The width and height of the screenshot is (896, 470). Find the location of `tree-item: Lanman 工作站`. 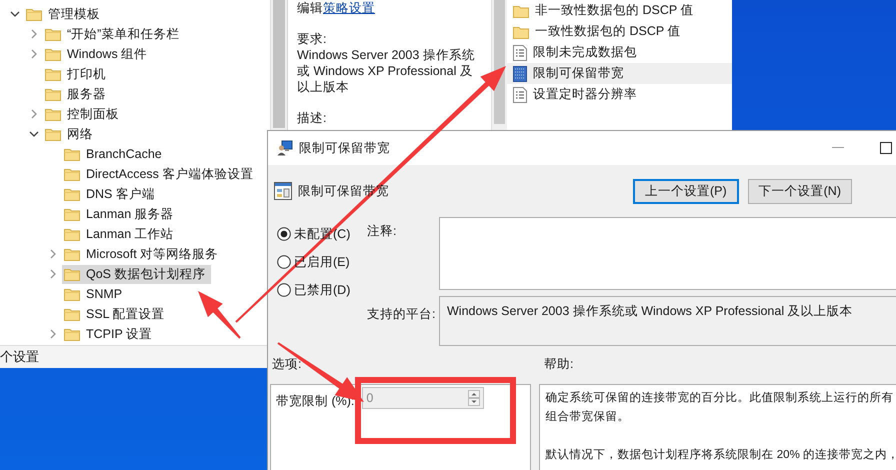

tree-item: Lanman 工作站 is located at coordinates (120, 234).